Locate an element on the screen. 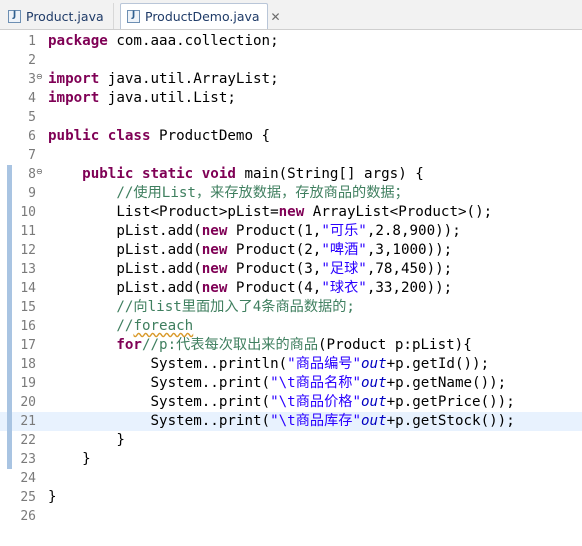 The width and height of the screenshot is (582, 546). code-text: import java.util.List; is located at coordinates (142, 98).